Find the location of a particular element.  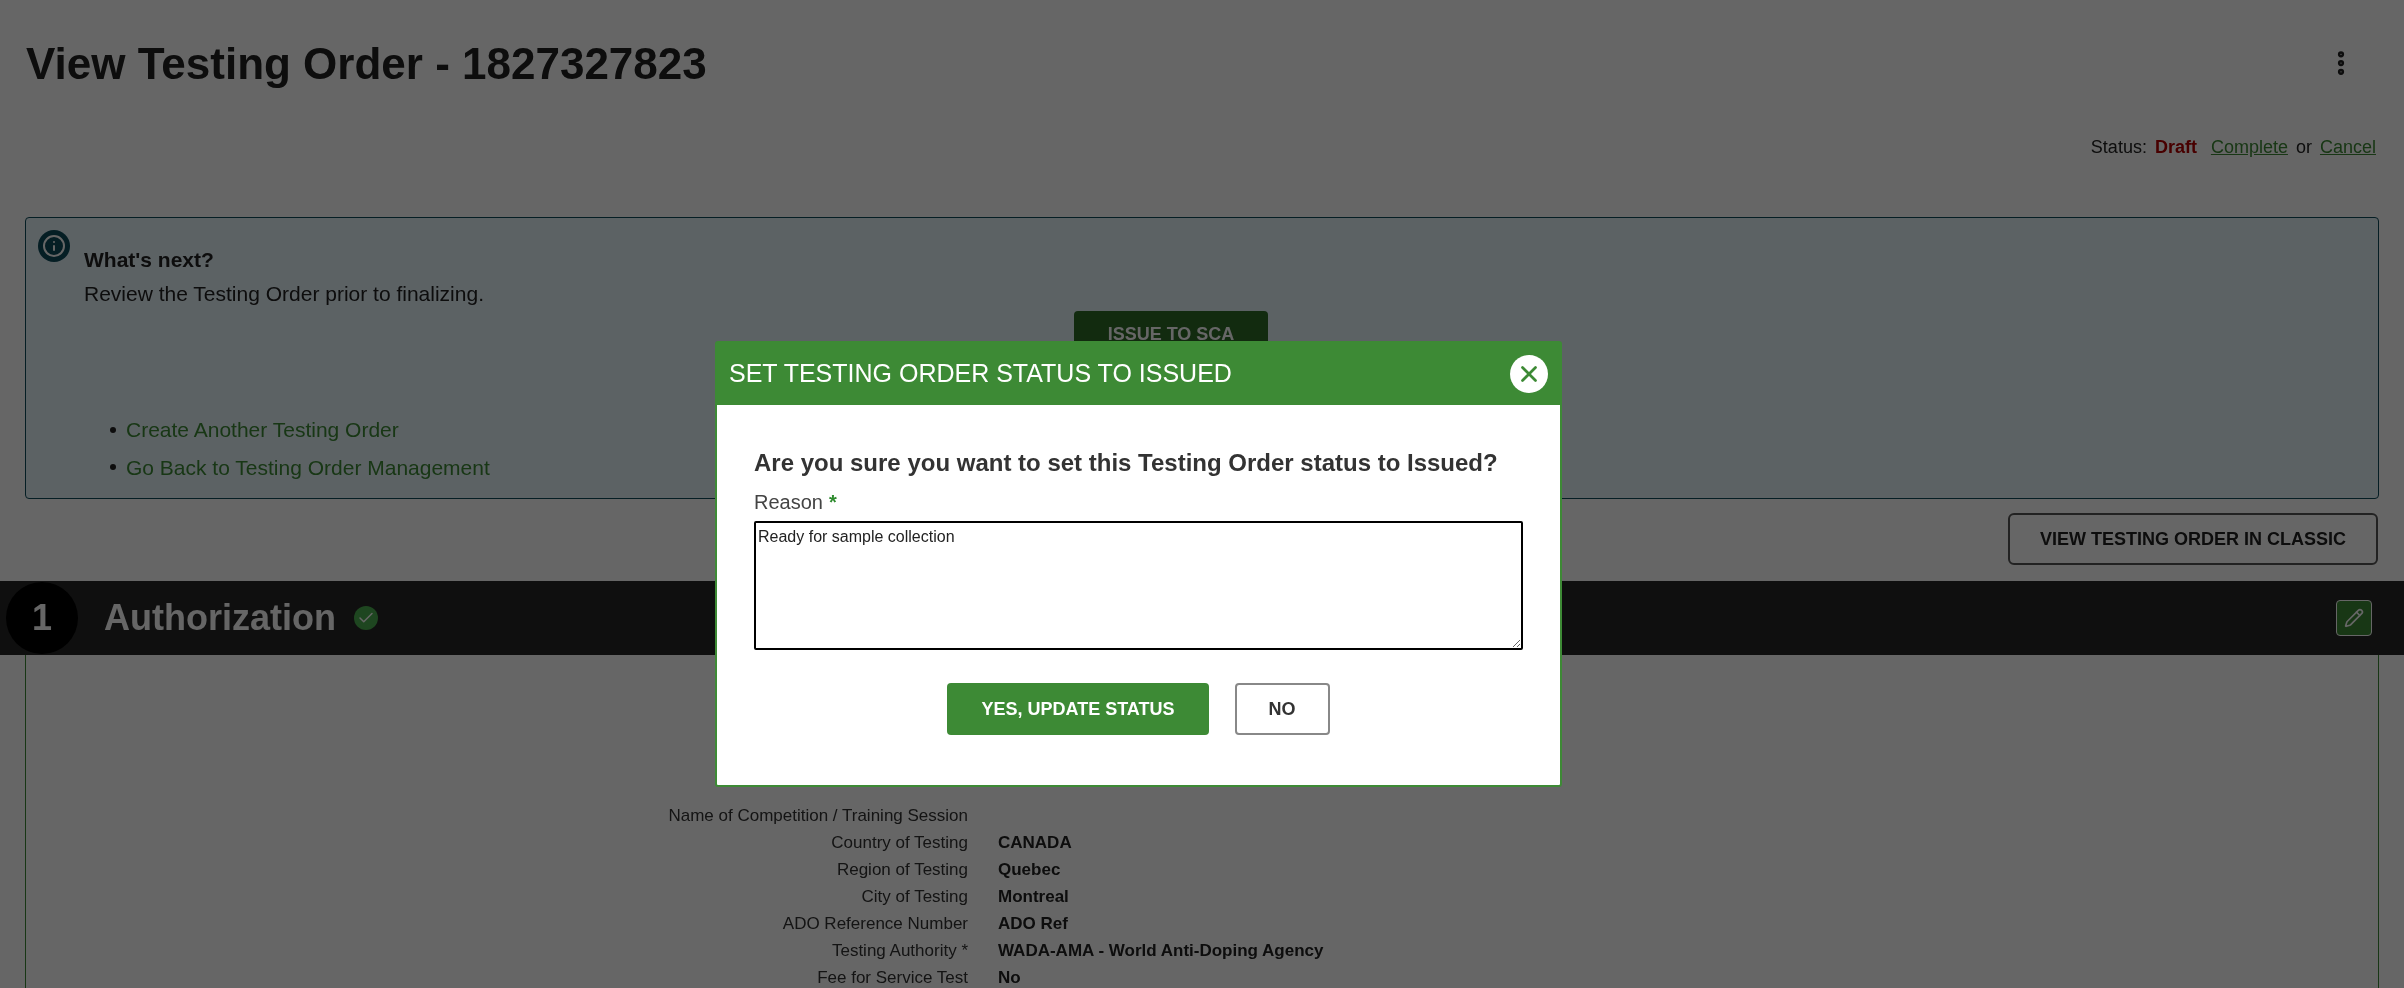

field-label: Region of Testing is located at coordinates (901, 869).